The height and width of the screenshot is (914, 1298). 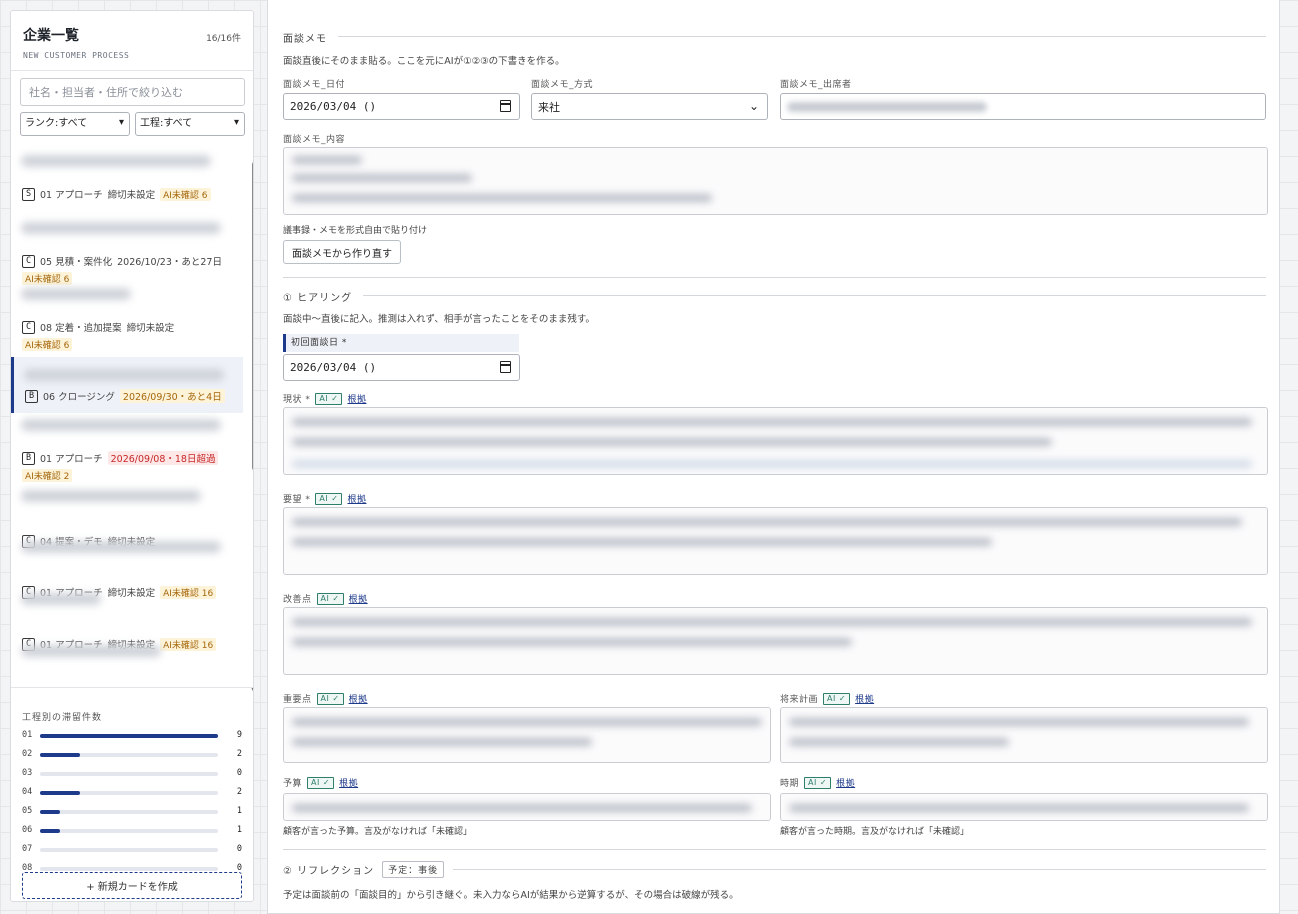 I want to click on memo-description: 面談直後にそのまま貼る。ここを元にAIが①②③の下書きを作る。, so click(x=424, y=61).